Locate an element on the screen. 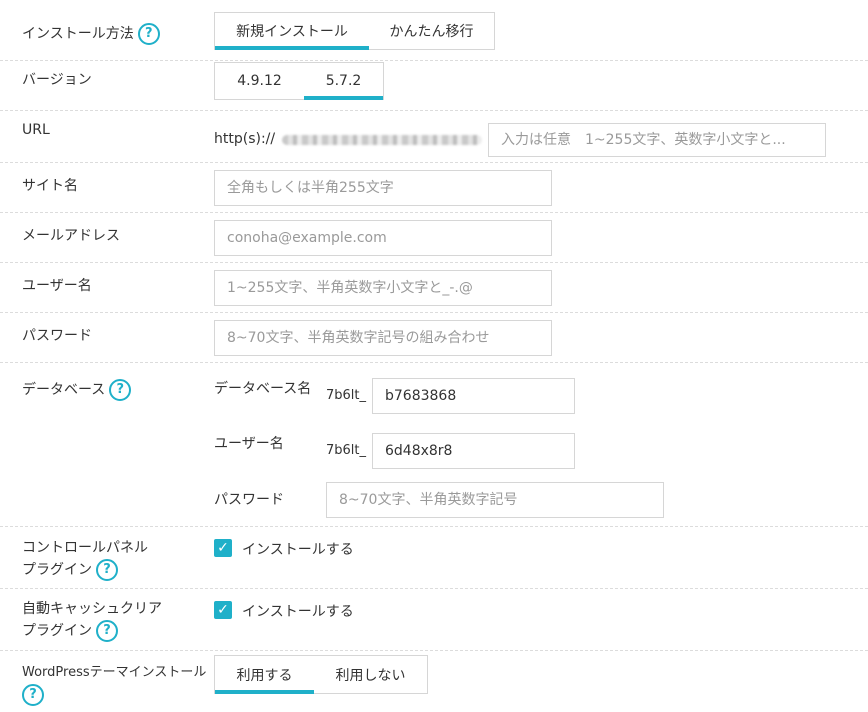 Image resolution: width=868 pixels, height=712 pixels. control-panel-plugin-checkbox: ✓ is located at coordinates (223, 548).